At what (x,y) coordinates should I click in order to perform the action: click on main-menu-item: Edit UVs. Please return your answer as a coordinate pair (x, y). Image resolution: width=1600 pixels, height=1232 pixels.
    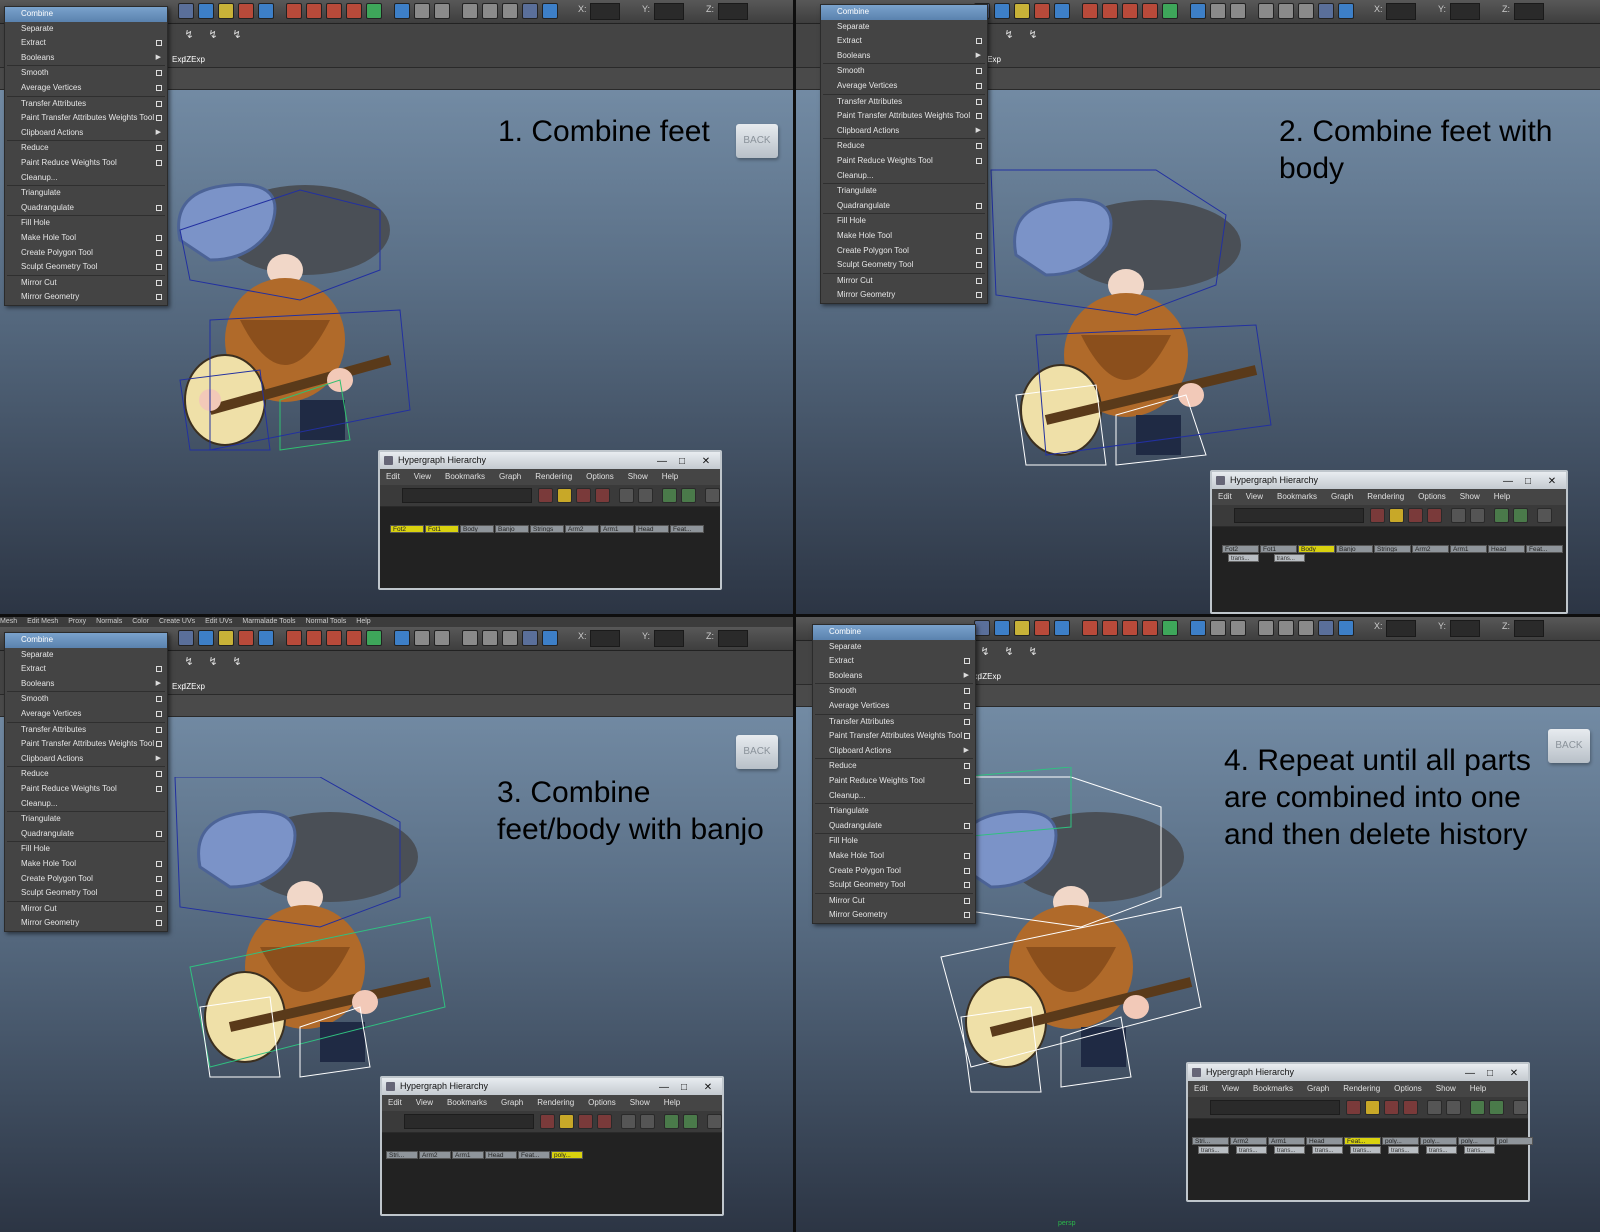
    Looking at the image, I should click on (218, 621).